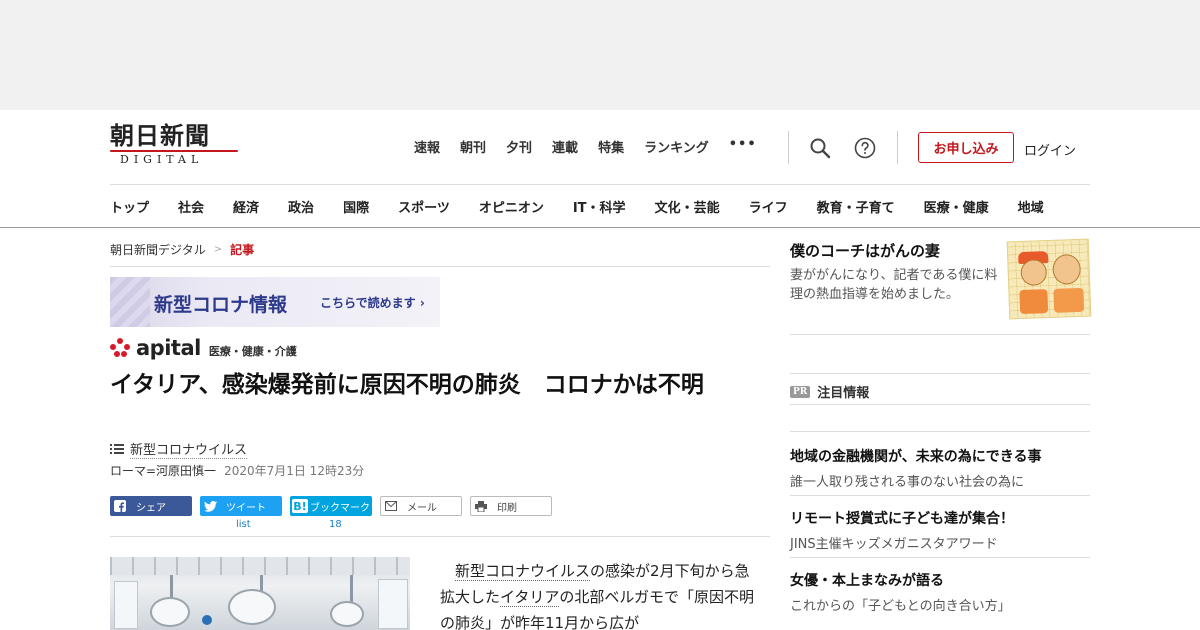 The image size is (1200, 630). I want to click on breadcrumb-current: 記事, so click(242, 250).